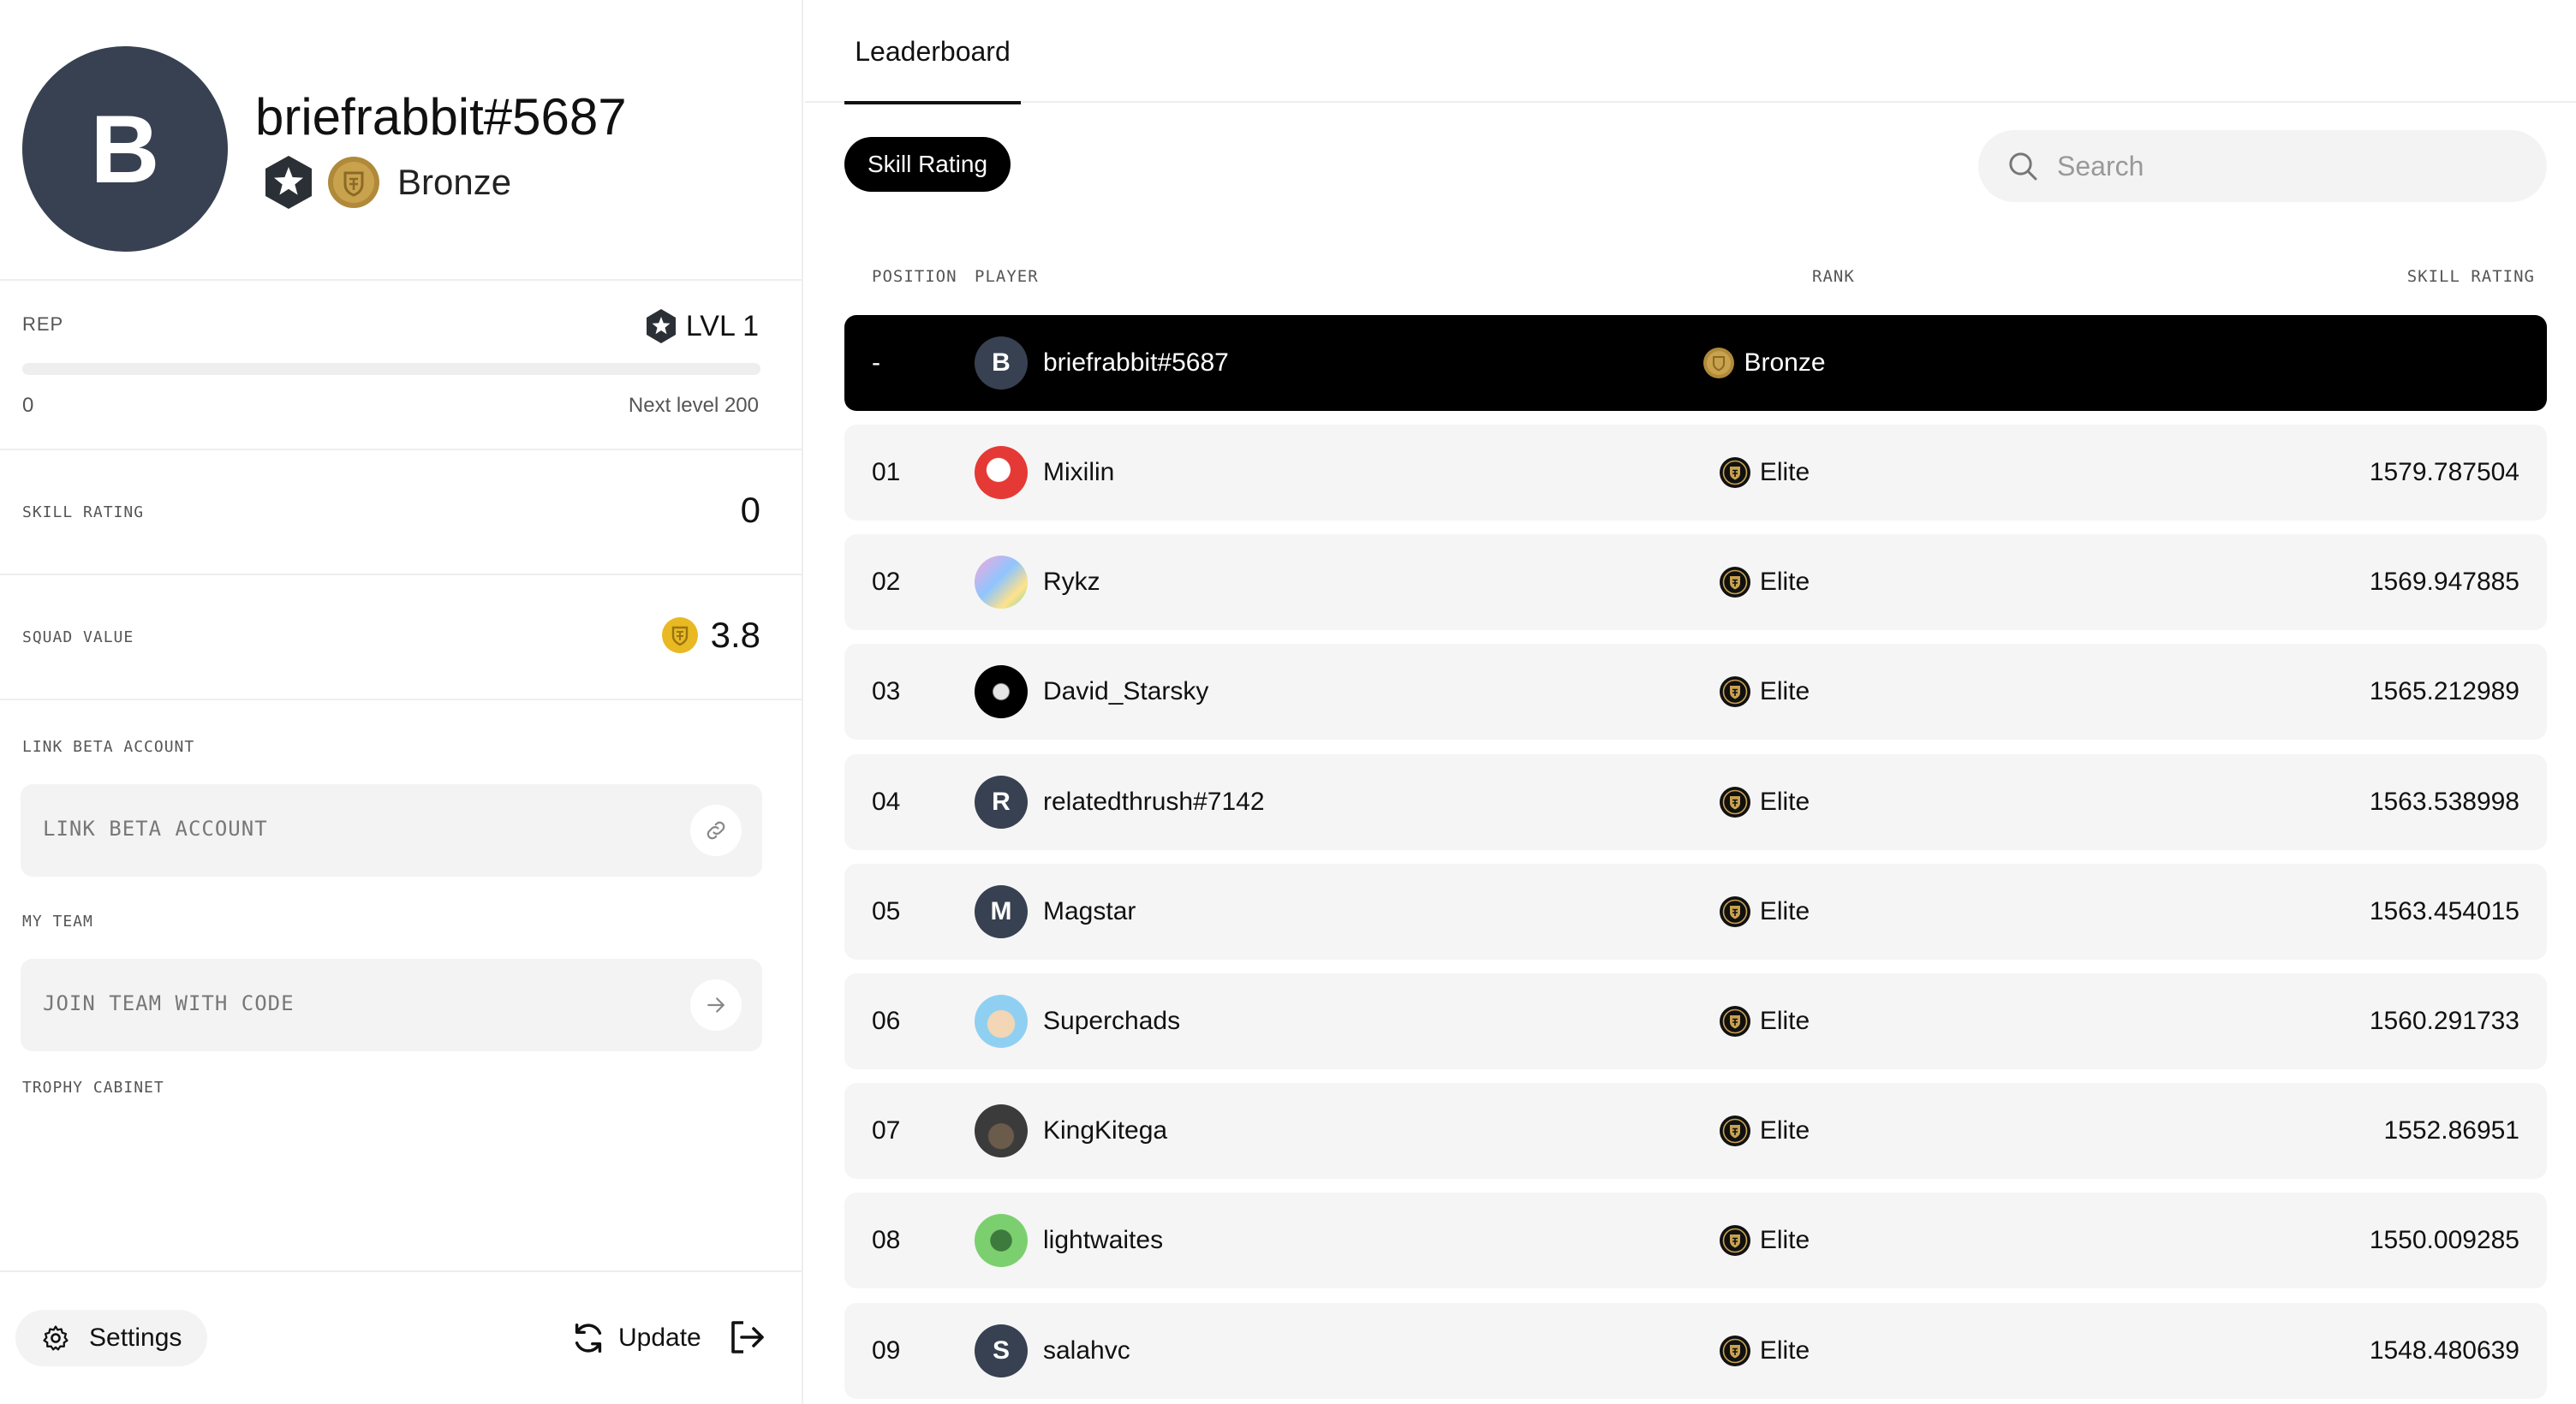 This screenshot has height=1404, width=2576. What do you see at coordinates (722, 325) in the screenshot?
I see `level-text: LVL 1` at bounding box center [722, 325].